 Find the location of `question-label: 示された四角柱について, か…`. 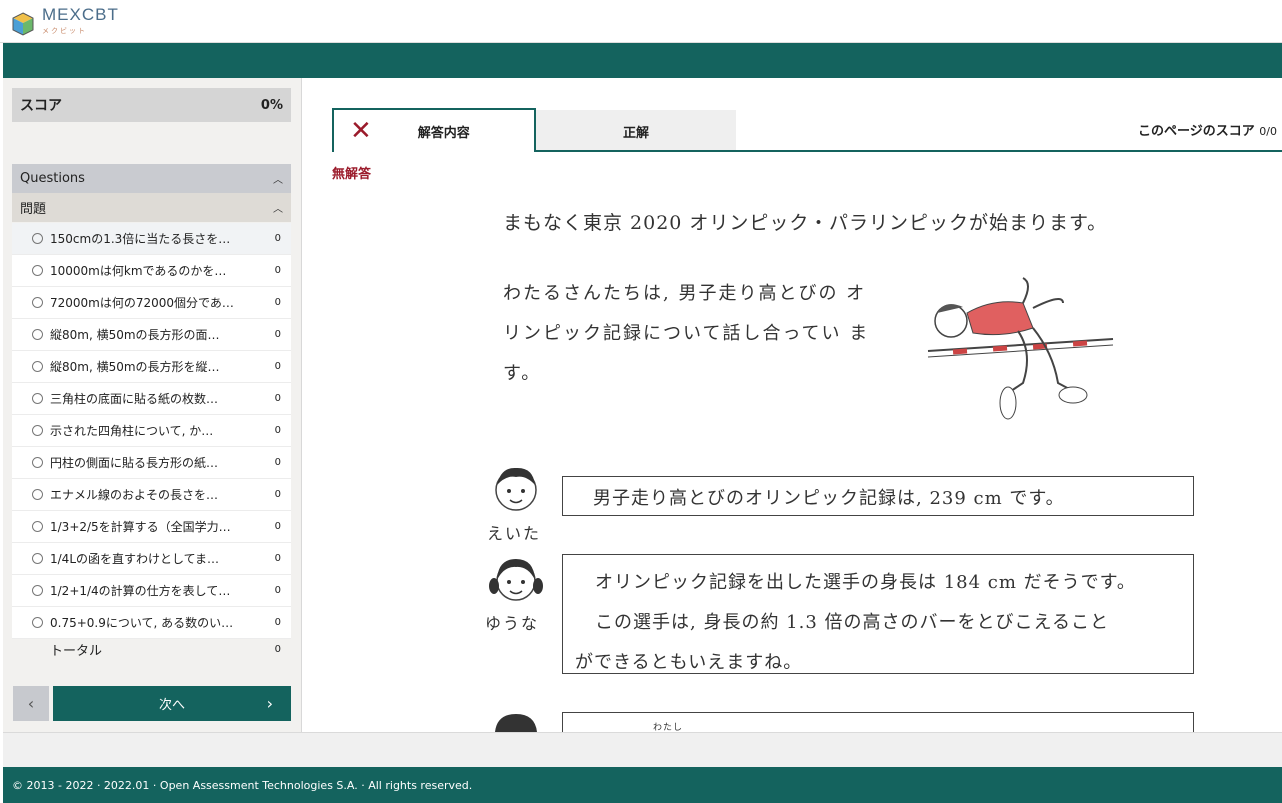

question-label: 示された四角柱について, か… is located at coordinates (132, 431).